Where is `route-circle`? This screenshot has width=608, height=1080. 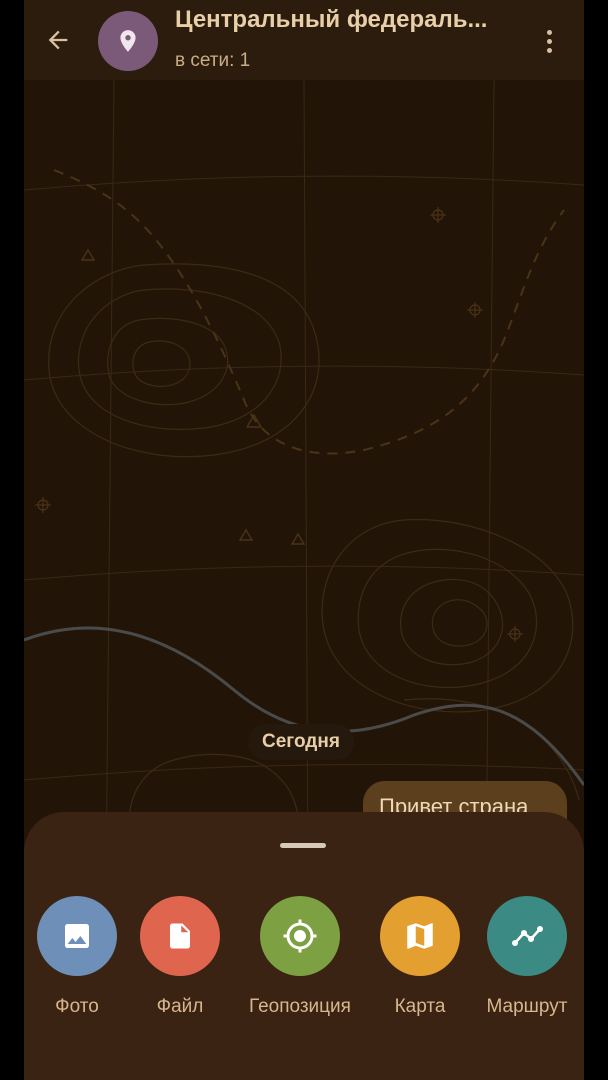
route-circle is located at coordinates (527, 936).